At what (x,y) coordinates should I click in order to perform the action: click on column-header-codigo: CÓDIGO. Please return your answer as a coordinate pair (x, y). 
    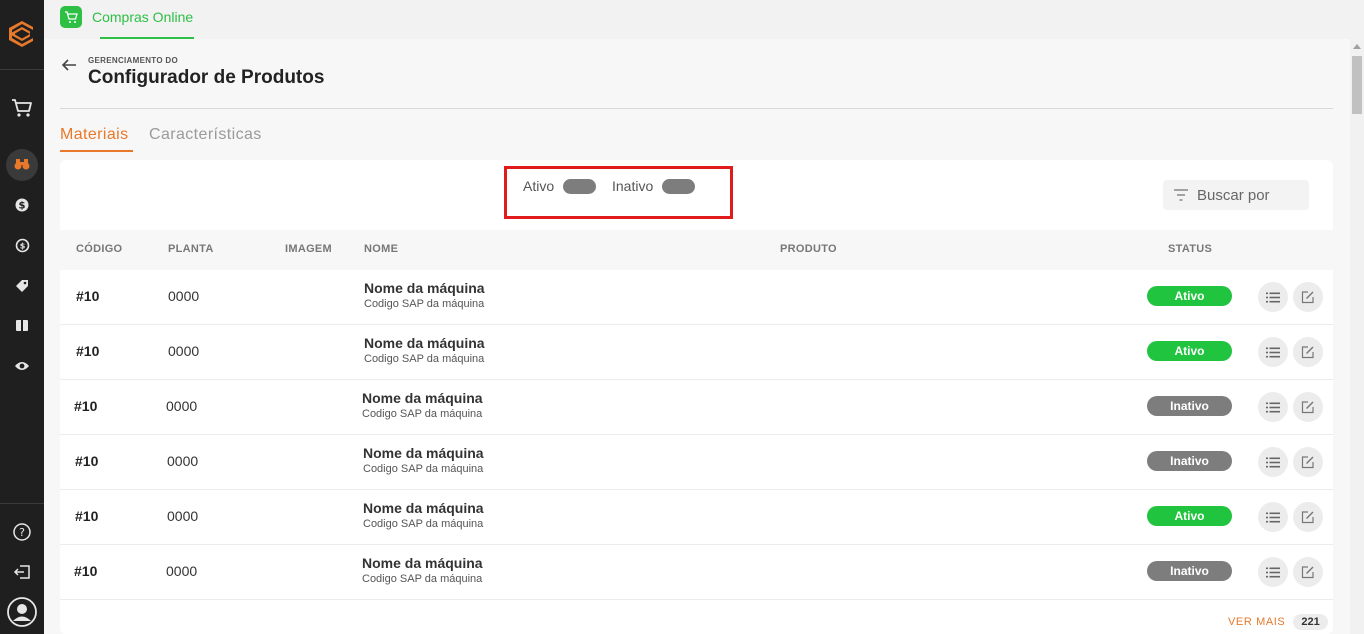
    Looking at the image, I should click on (99, 249).